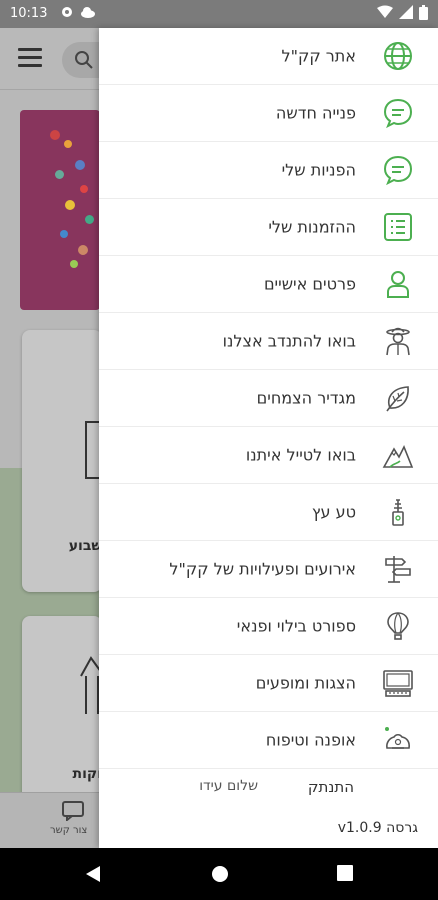  I want to click on menu-item-personal-details: פרטים אישיים, so click(268, 284).